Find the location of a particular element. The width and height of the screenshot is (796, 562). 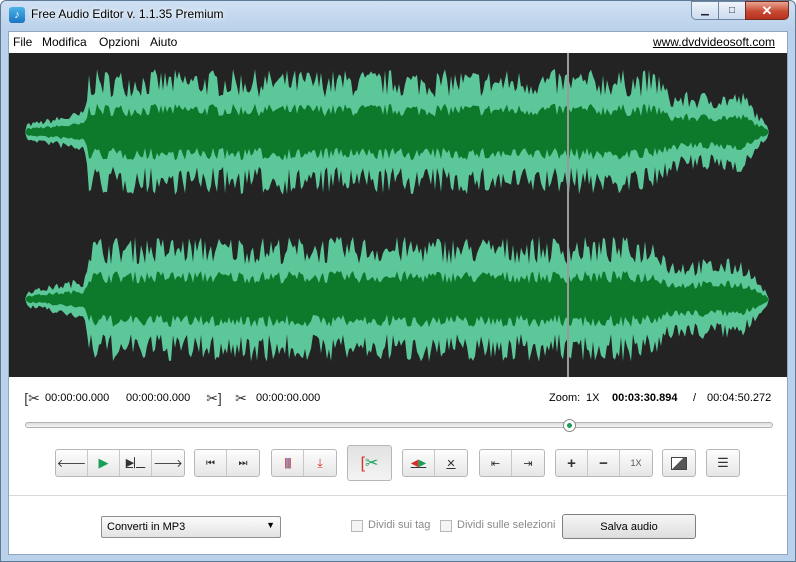

website-link: www.dvdvideosoft.com is located at coordinates (714, 42).